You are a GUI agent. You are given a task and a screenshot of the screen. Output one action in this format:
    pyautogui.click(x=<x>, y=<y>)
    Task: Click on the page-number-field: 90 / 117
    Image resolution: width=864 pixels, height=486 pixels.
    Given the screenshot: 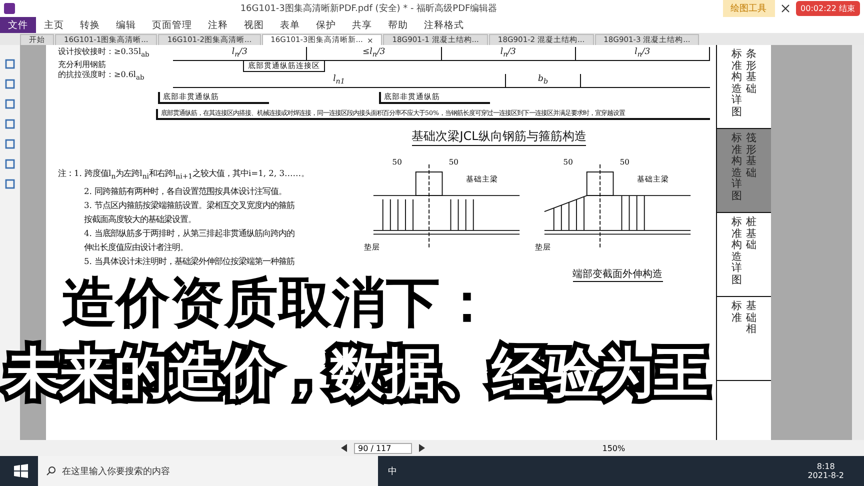 What is the action you would take?
    pyautogui.click(x=383, y=448)
    